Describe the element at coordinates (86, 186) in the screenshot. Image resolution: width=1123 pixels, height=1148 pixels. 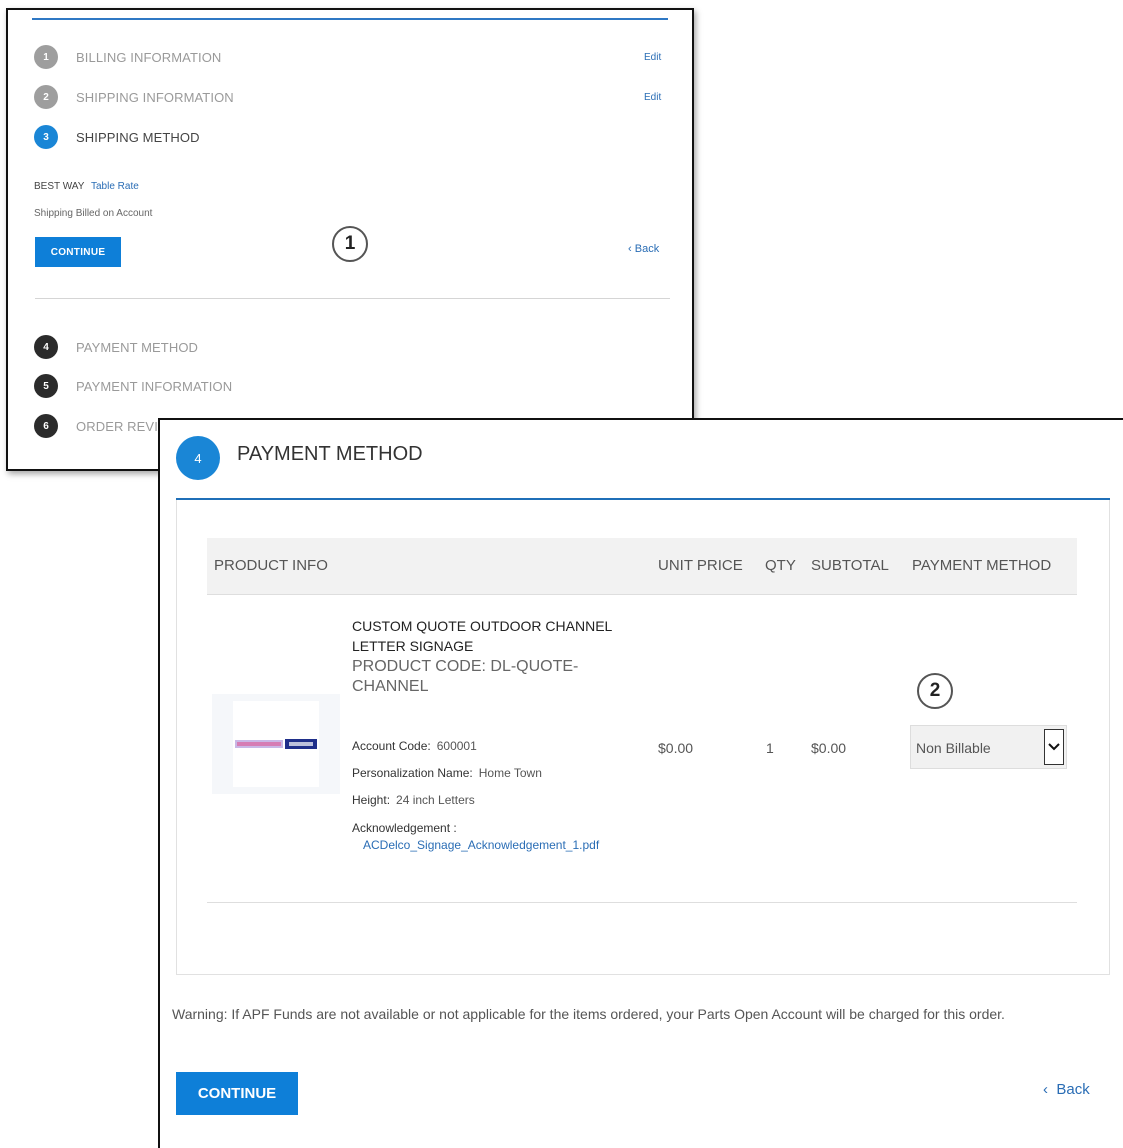
I see `shipping-option: BEST WAY Table Rate` at that location.